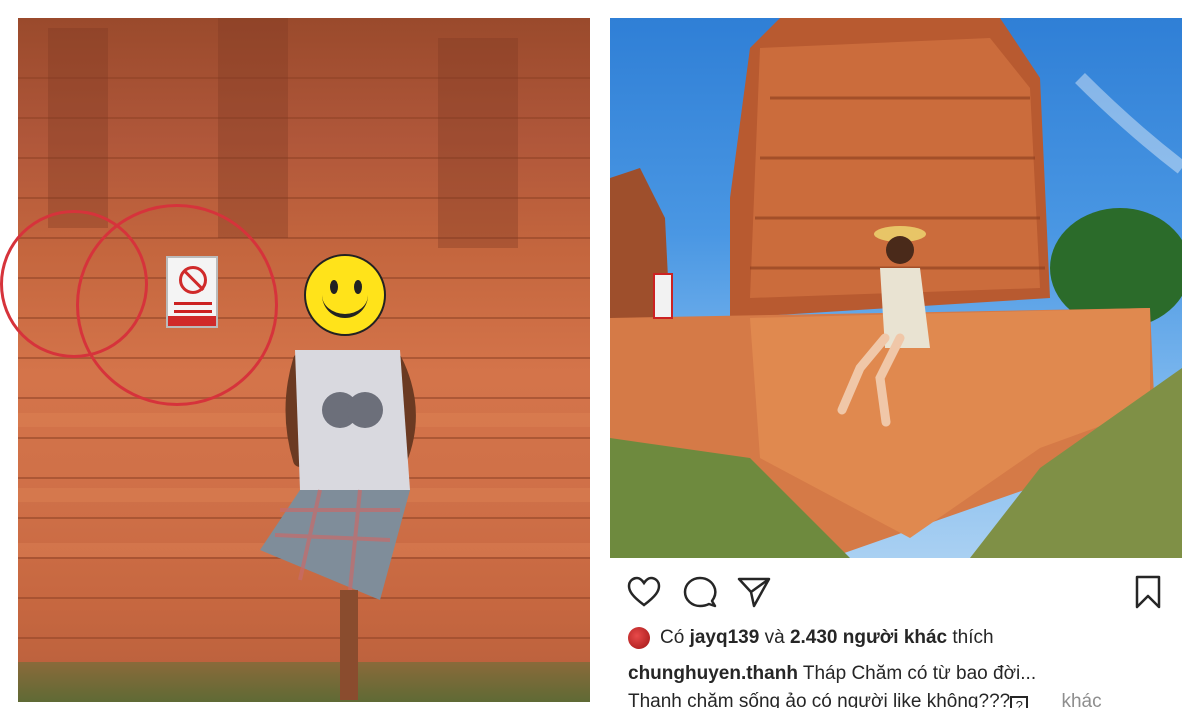 The image size is (1200, 720). Describe the element at coordinates (713, 673) in the screenshot. I see `caption-username: chunghuyen.thanh` at that location.